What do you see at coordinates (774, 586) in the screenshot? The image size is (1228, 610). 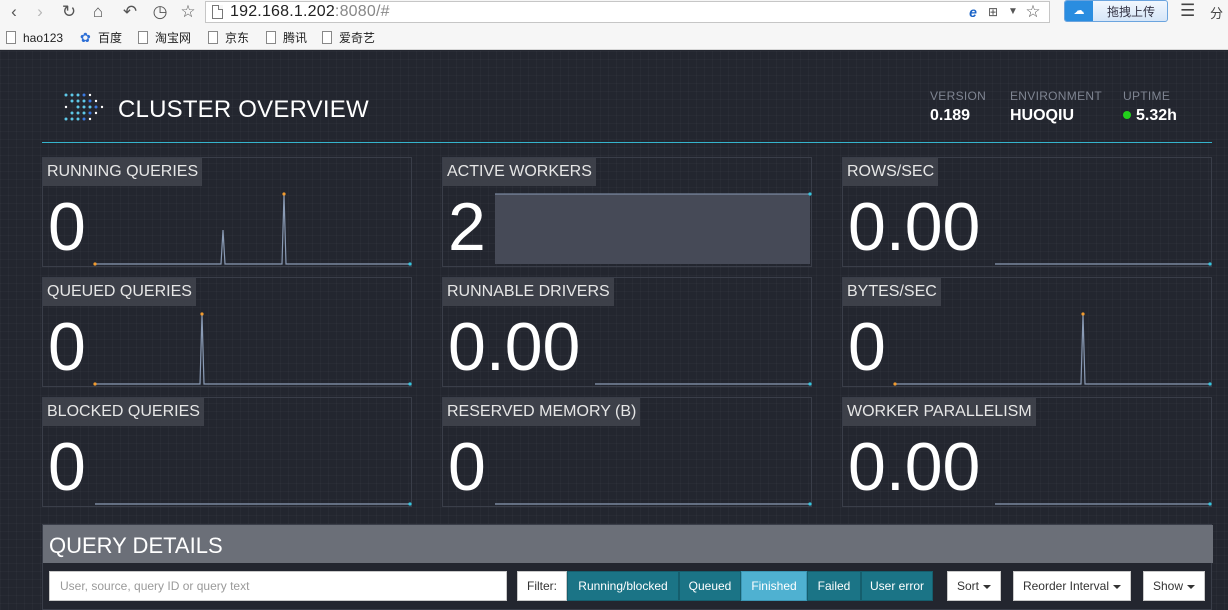 I see `filter-finished-button: Finished` at bounding box center [774, 586].